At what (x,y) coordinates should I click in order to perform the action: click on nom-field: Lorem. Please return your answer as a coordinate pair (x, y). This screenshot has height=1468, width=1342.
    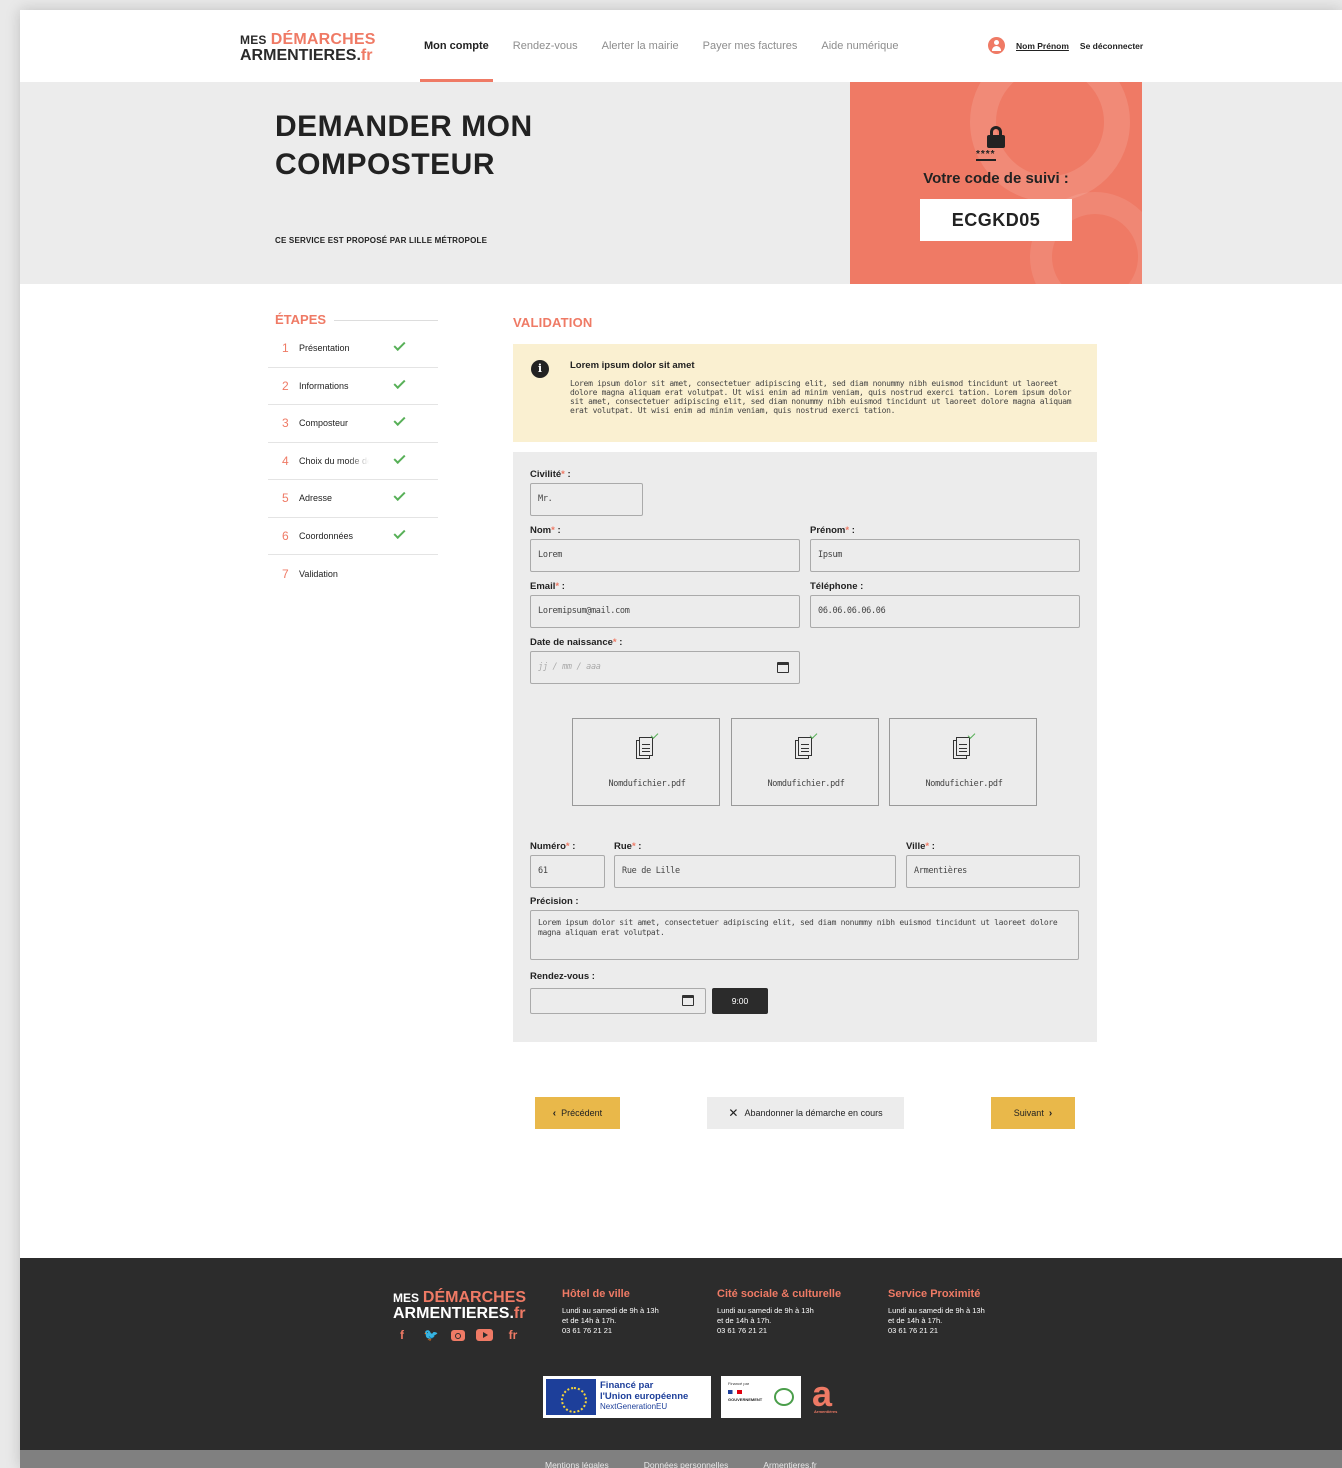
    Looking at the image, I should click on (665, 555).